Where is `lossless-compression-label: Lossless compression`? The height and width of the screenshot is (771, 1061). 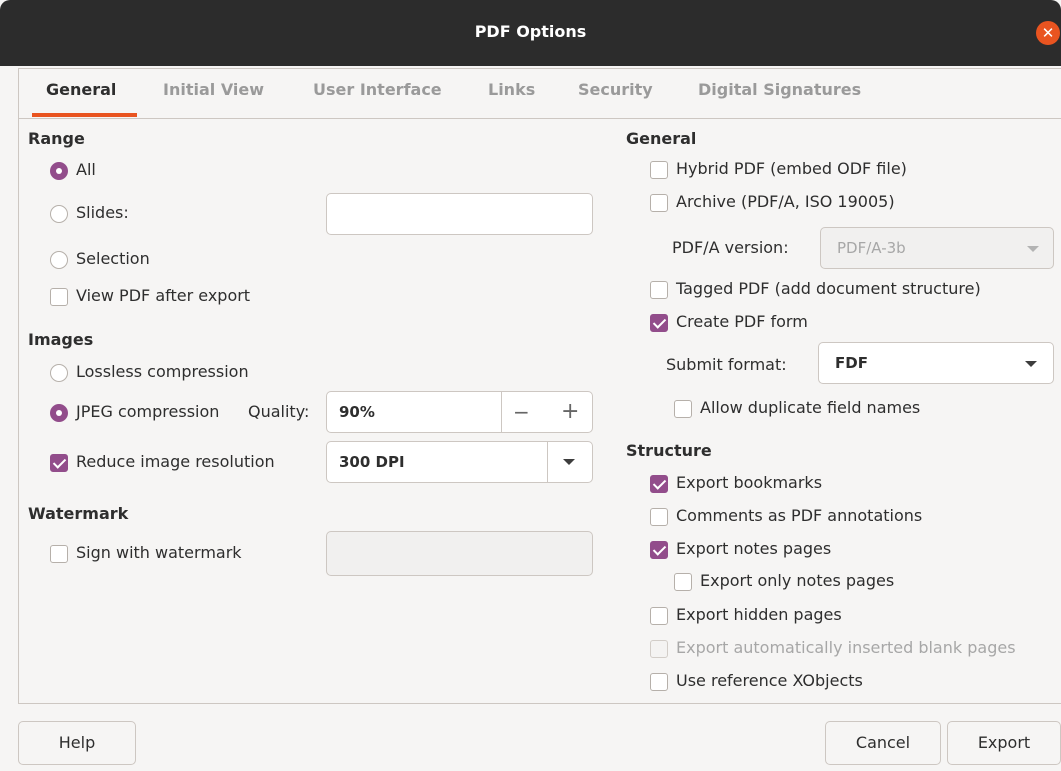 lossless-compression-label: Lossless compression is located at coordinates (162, 371).